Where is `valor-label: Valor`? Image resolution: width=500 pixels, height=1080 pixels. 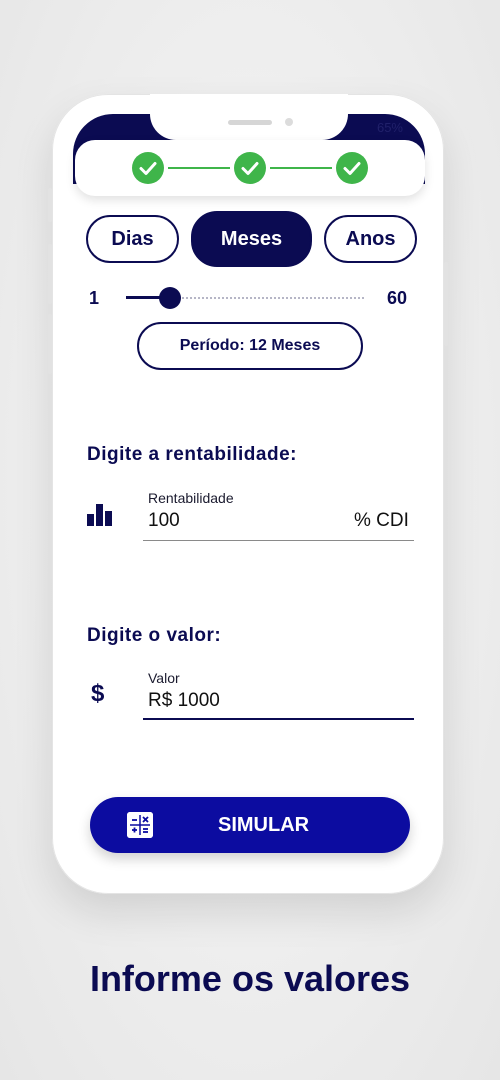
valor-label: Valor is located at coordinates (164, 678).